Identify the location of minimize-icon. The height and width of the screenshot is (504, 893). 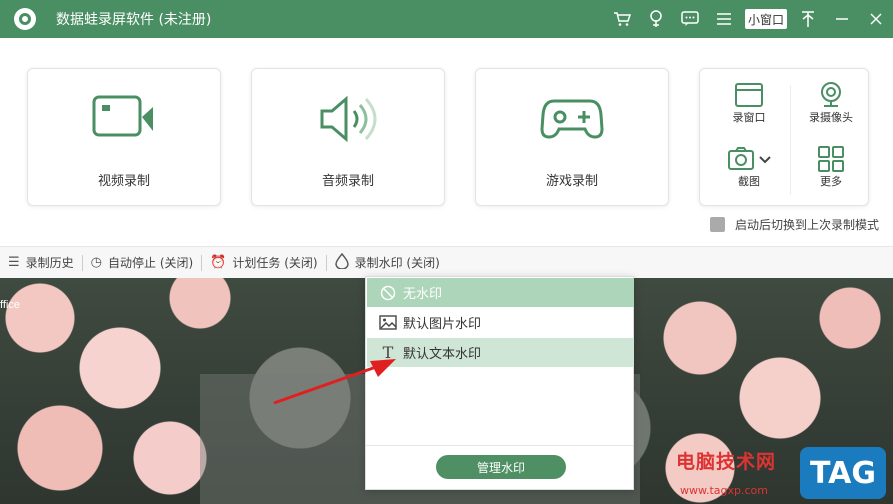
(842, 19).